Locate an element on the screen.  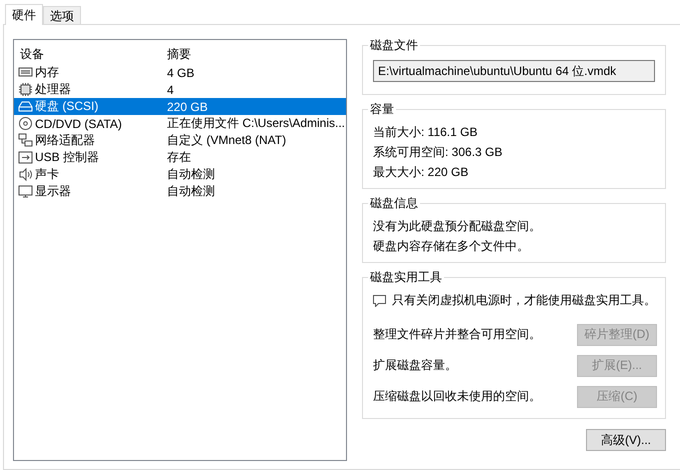
device-row: 声卡 自动检测 is located at coordinates (180, 174).